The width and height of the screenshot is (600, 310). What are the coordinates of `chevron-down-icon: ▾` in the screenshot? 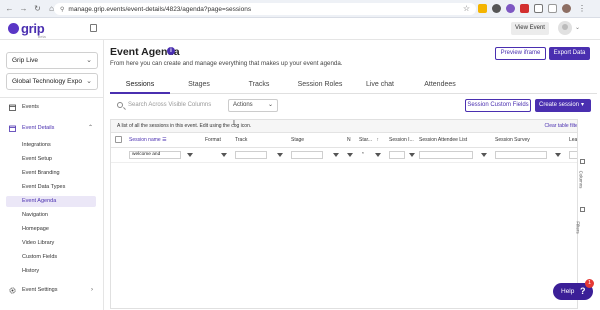 It's located at (582, 105).